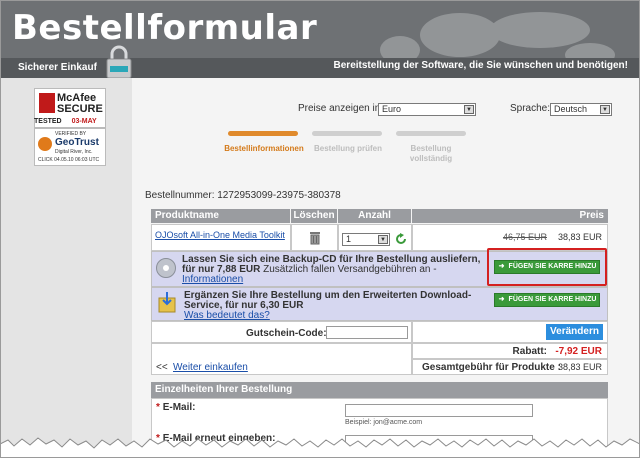  Describe the element at coordinates (279, 195) in the screenshot. I see `order-number-value: 1272953099-23975-380378` at that location.